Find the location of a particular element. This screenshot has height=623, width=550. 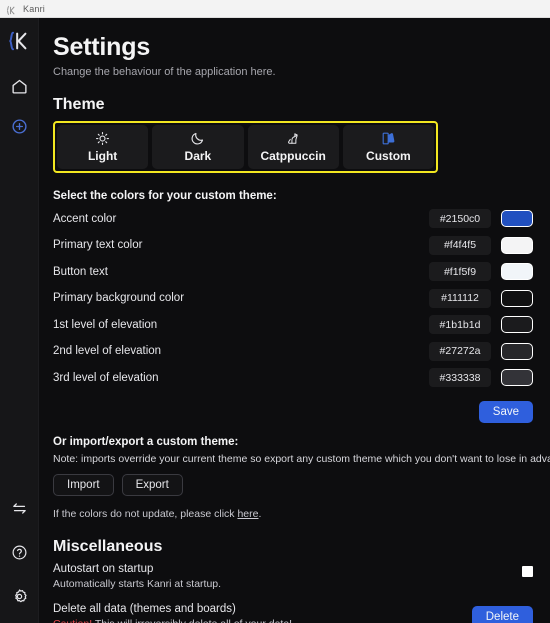

color-label: 3rd level of elevation is located at coordinates (106, 377).